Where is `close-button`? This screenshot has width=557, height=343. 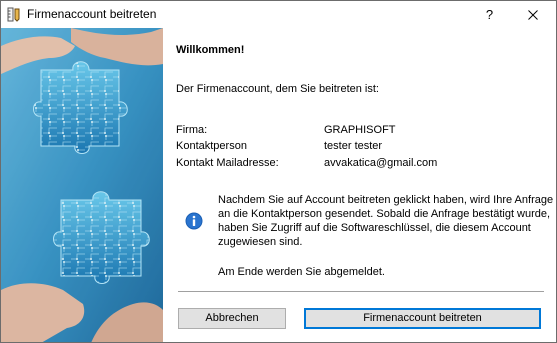 close-button is located at coordinates (532, 14).